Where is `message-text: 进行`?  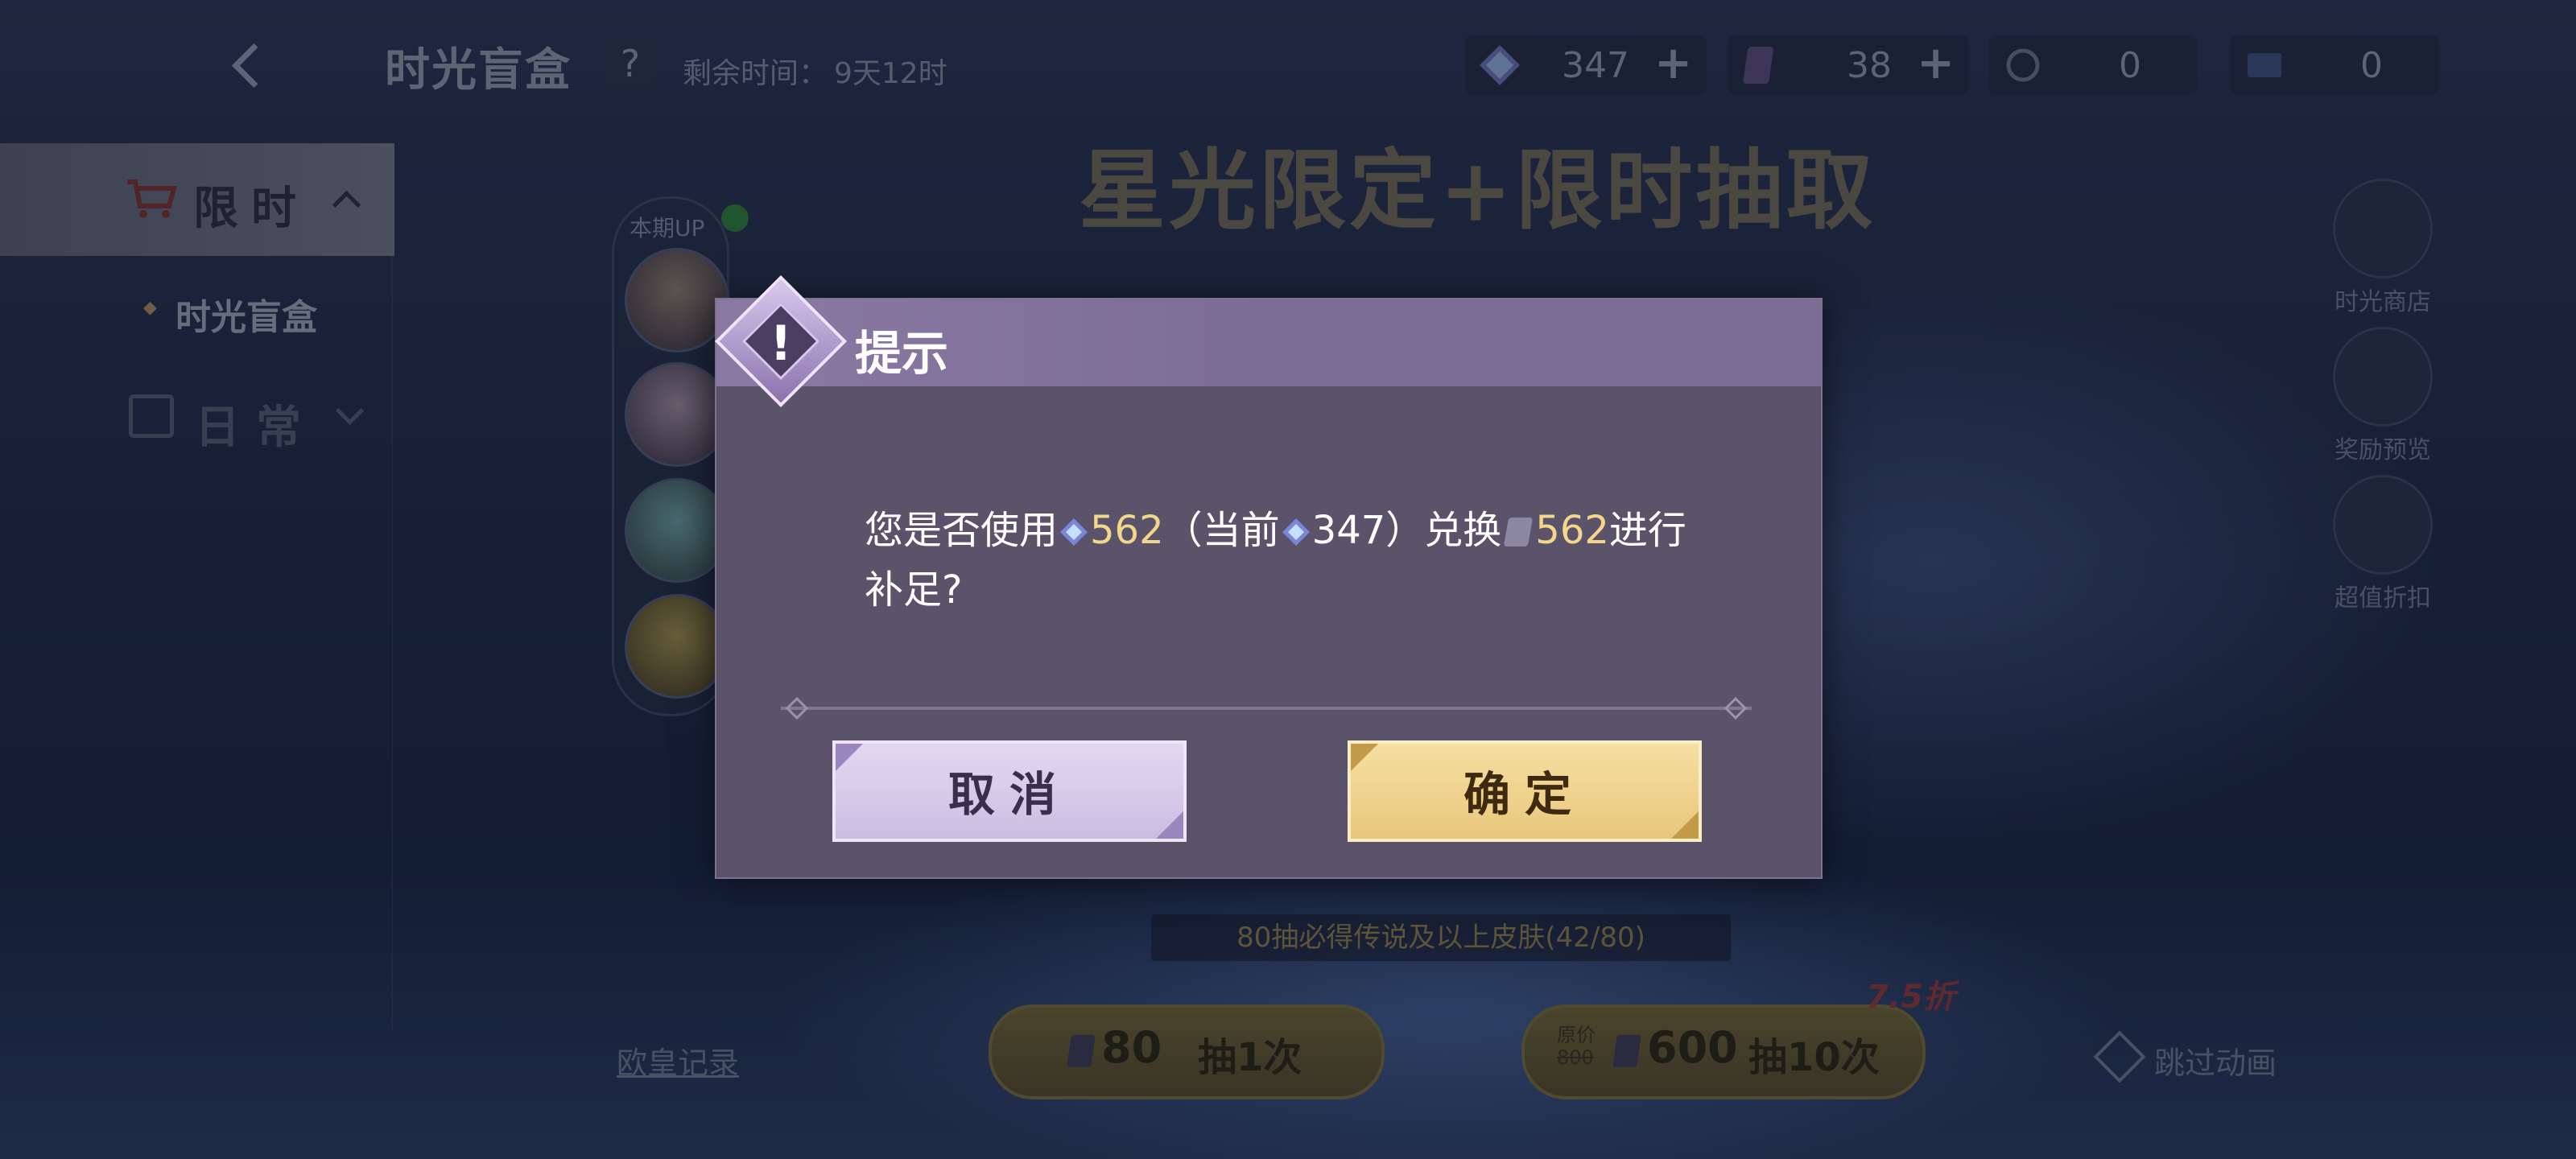 message-text: 进行 is located at coordinates (1647, 530).